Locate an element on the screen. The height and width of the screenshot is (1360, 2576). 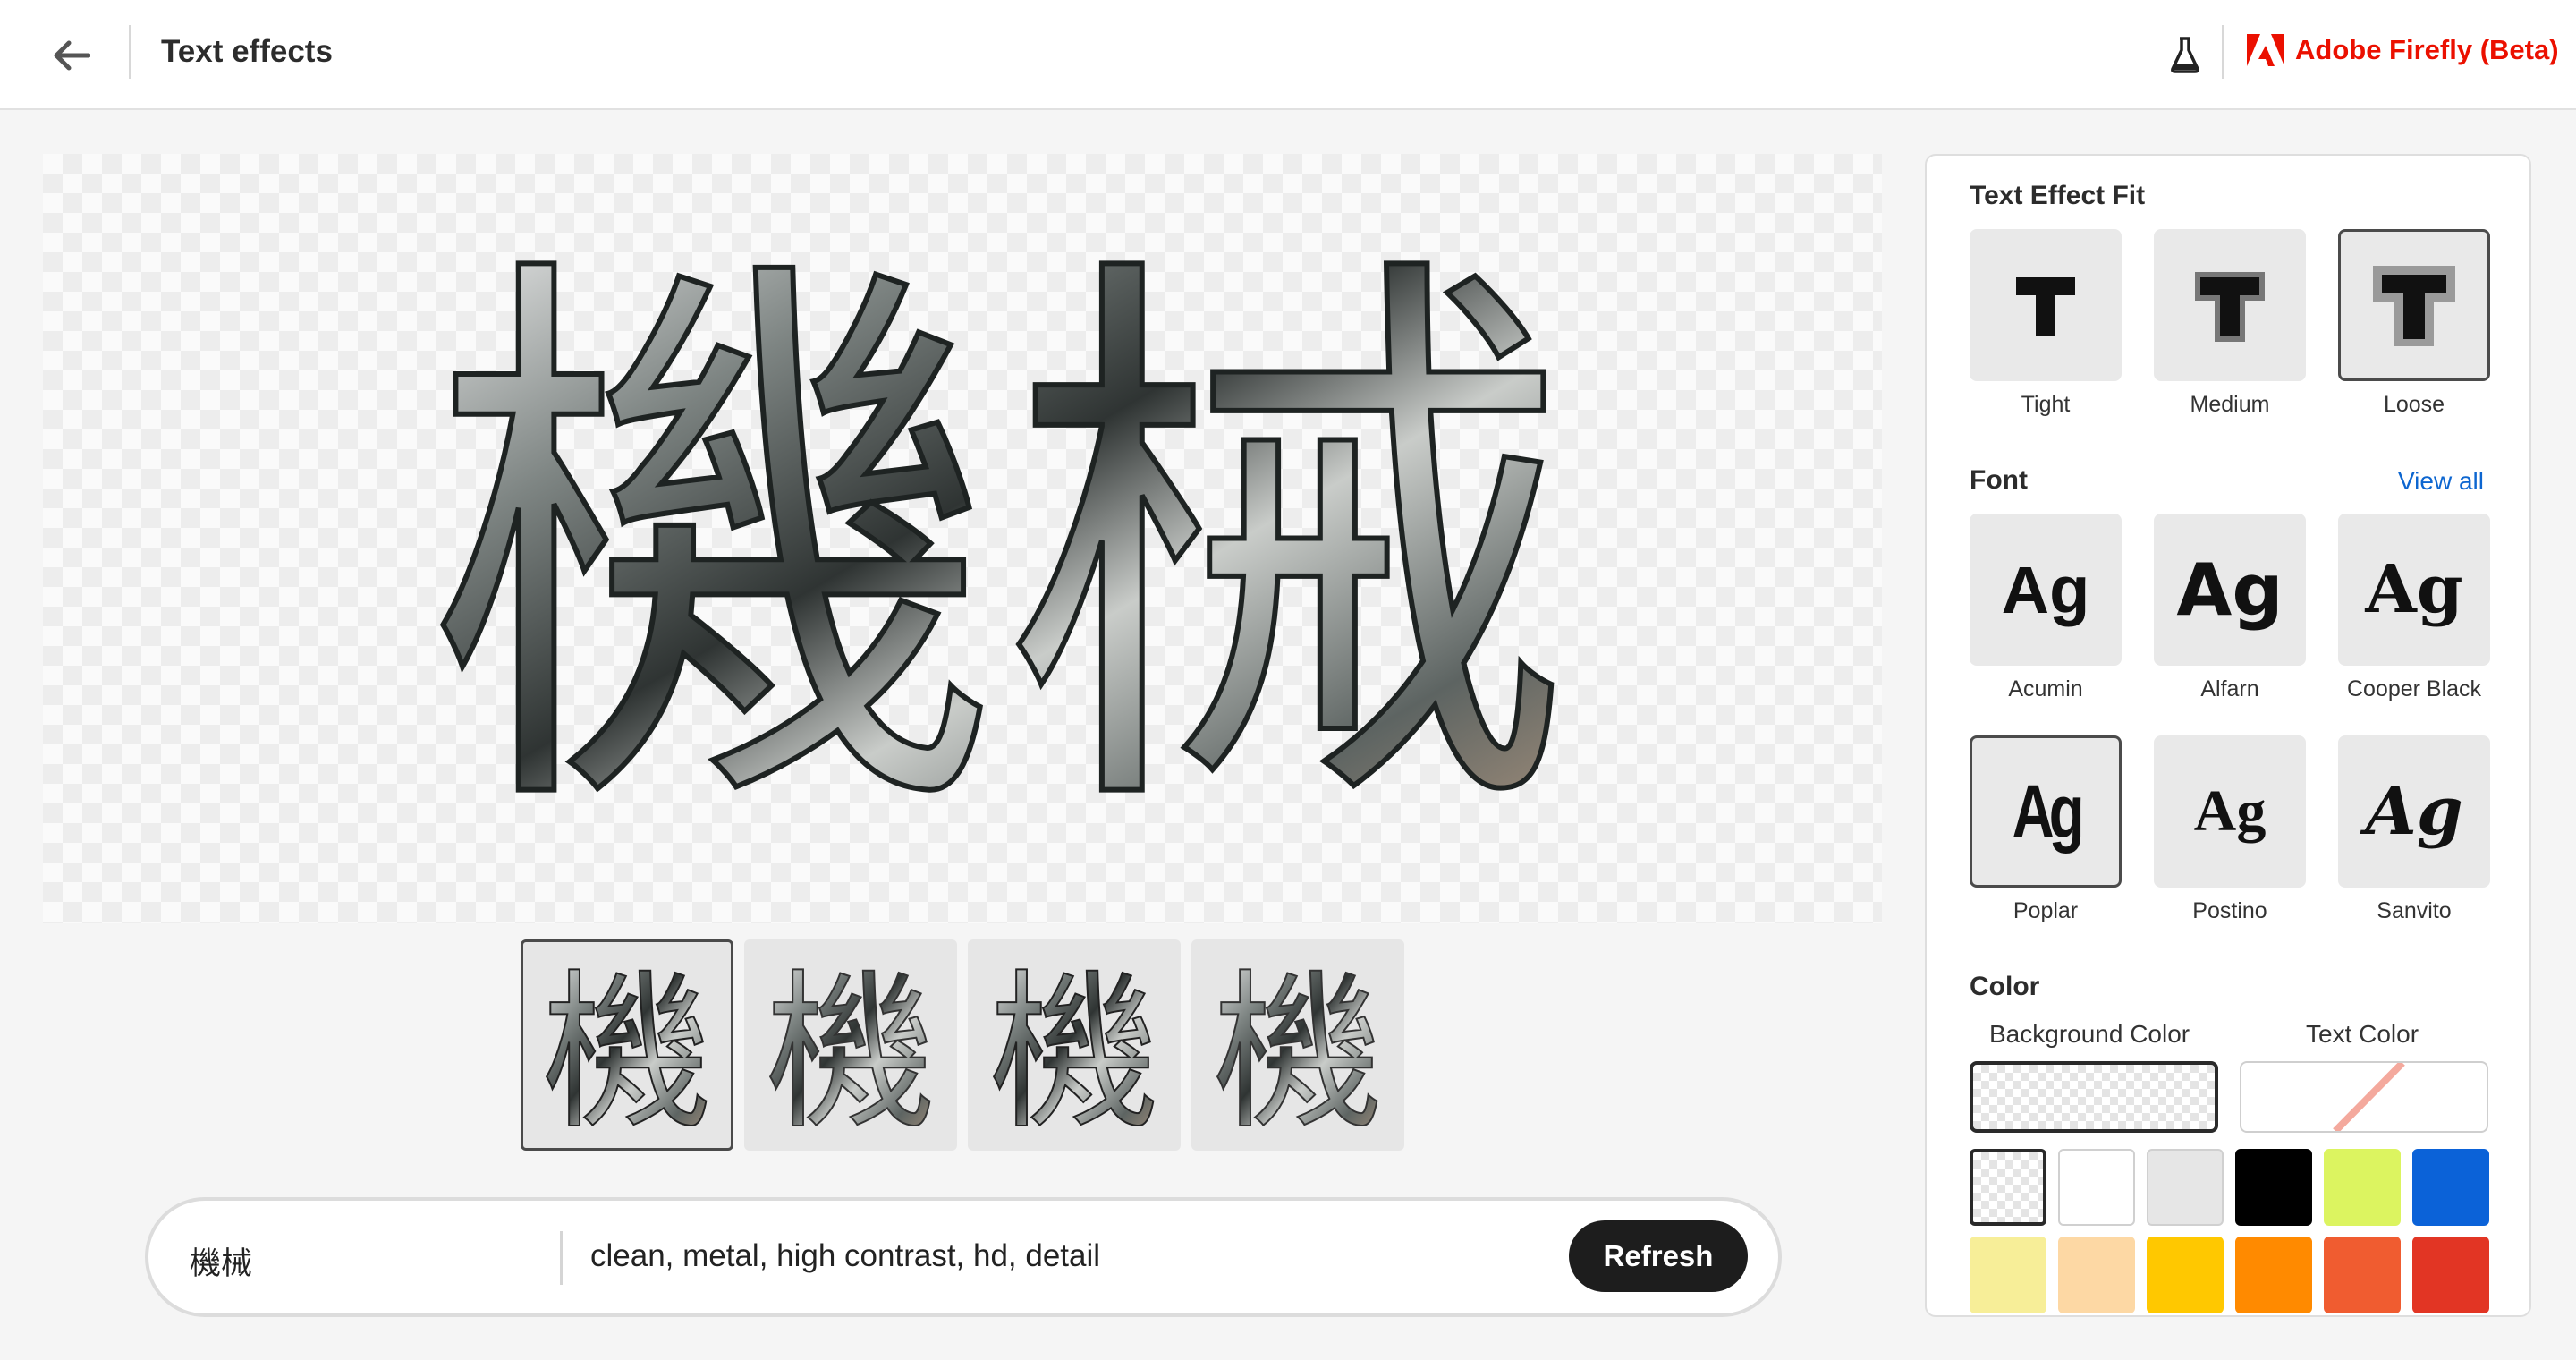
fit-option-loose is located at coordinates (2414, 305).